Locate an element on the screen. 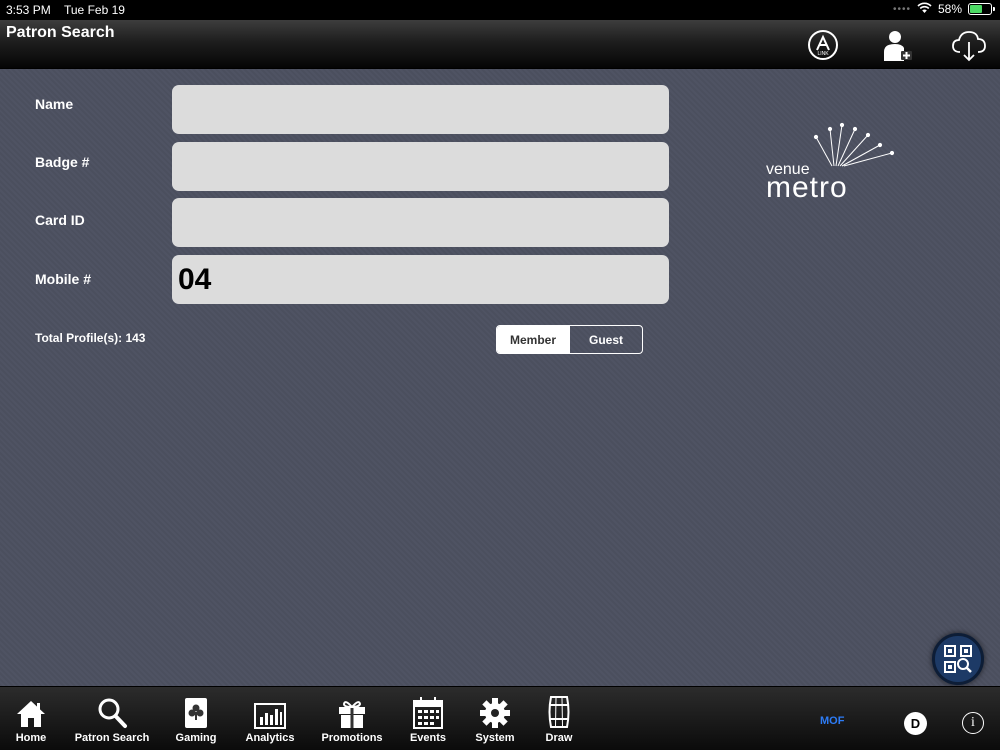  tab-gaming-label: Gaming is located at coordinates (196, 738).